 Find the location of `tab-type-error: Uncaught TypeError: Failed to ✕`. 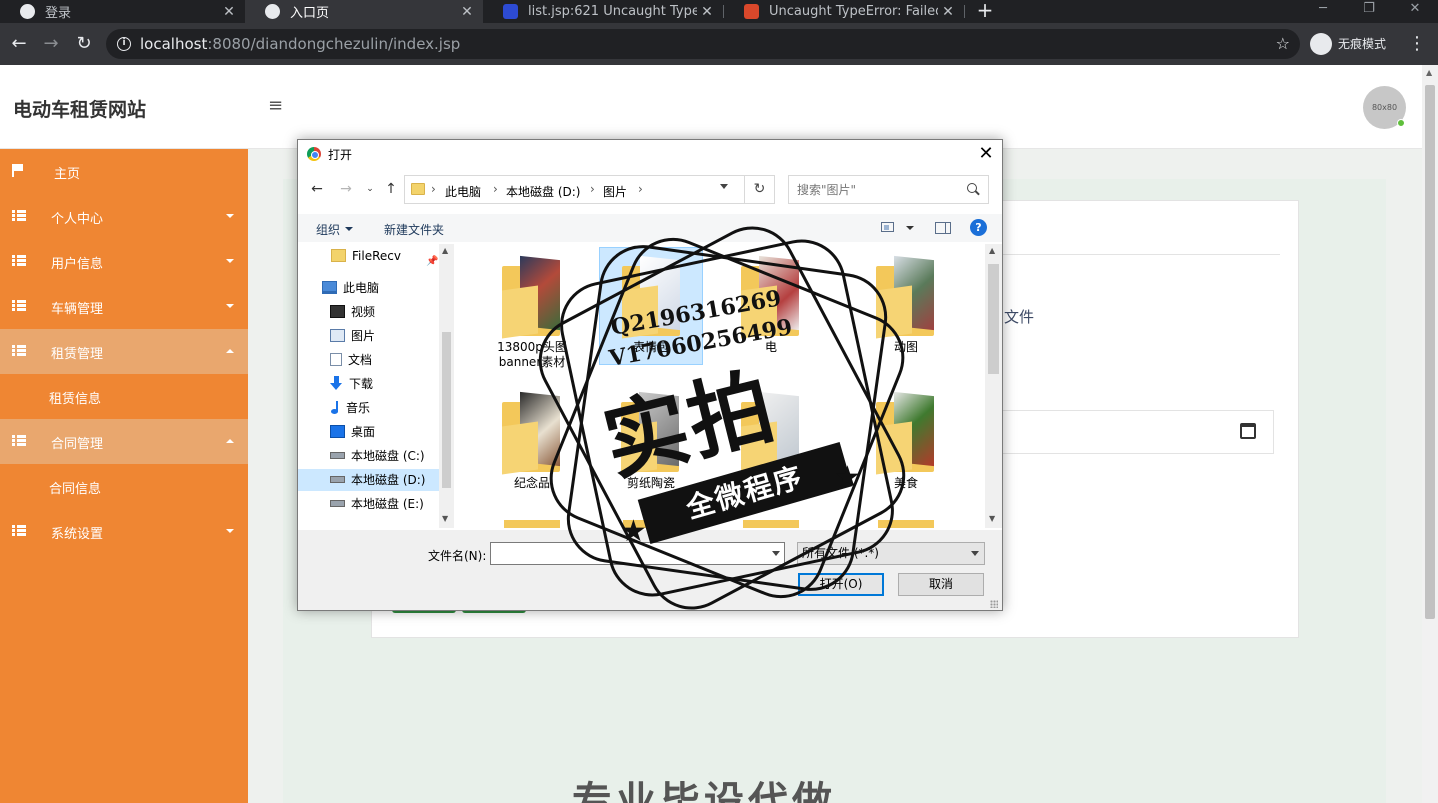

tab-type-error: Uncaught TypeError: Failed to ✕ is located at coordinates (844, 11).